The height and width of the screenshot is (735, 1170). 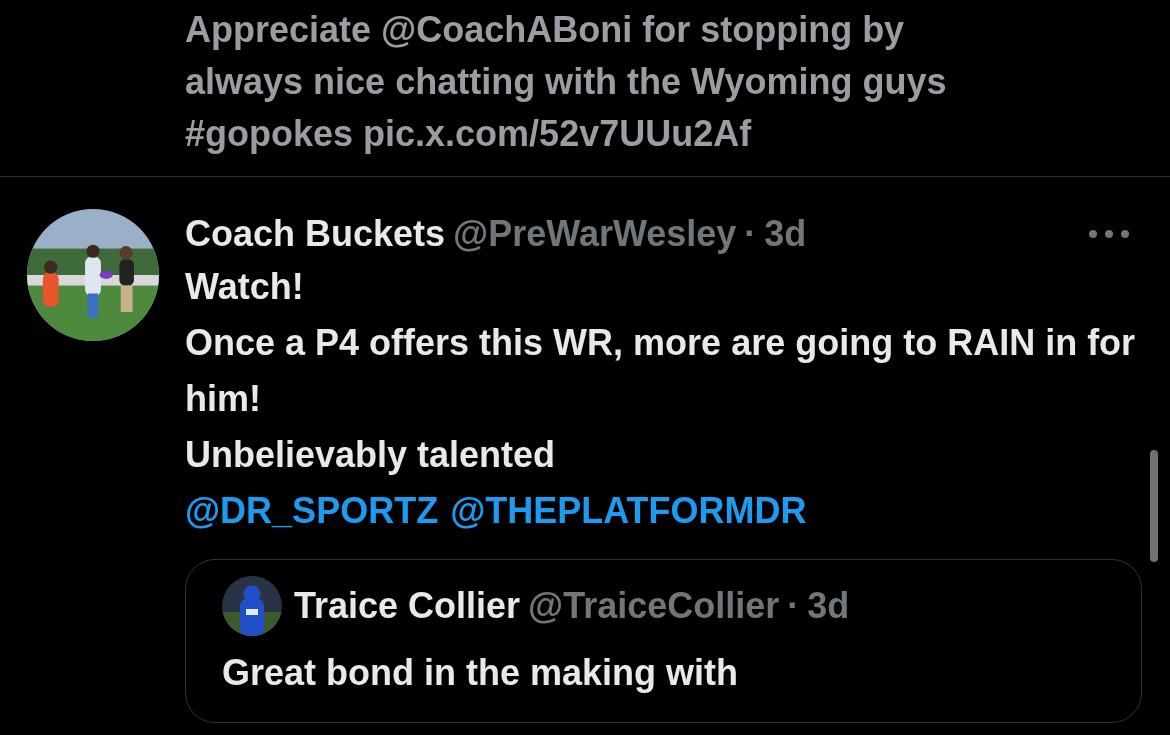 What do you see at coordinates (595, 234) in the screenshot?
I see `author-handle: @PreWarWesley` at bounding box center [595, 234].